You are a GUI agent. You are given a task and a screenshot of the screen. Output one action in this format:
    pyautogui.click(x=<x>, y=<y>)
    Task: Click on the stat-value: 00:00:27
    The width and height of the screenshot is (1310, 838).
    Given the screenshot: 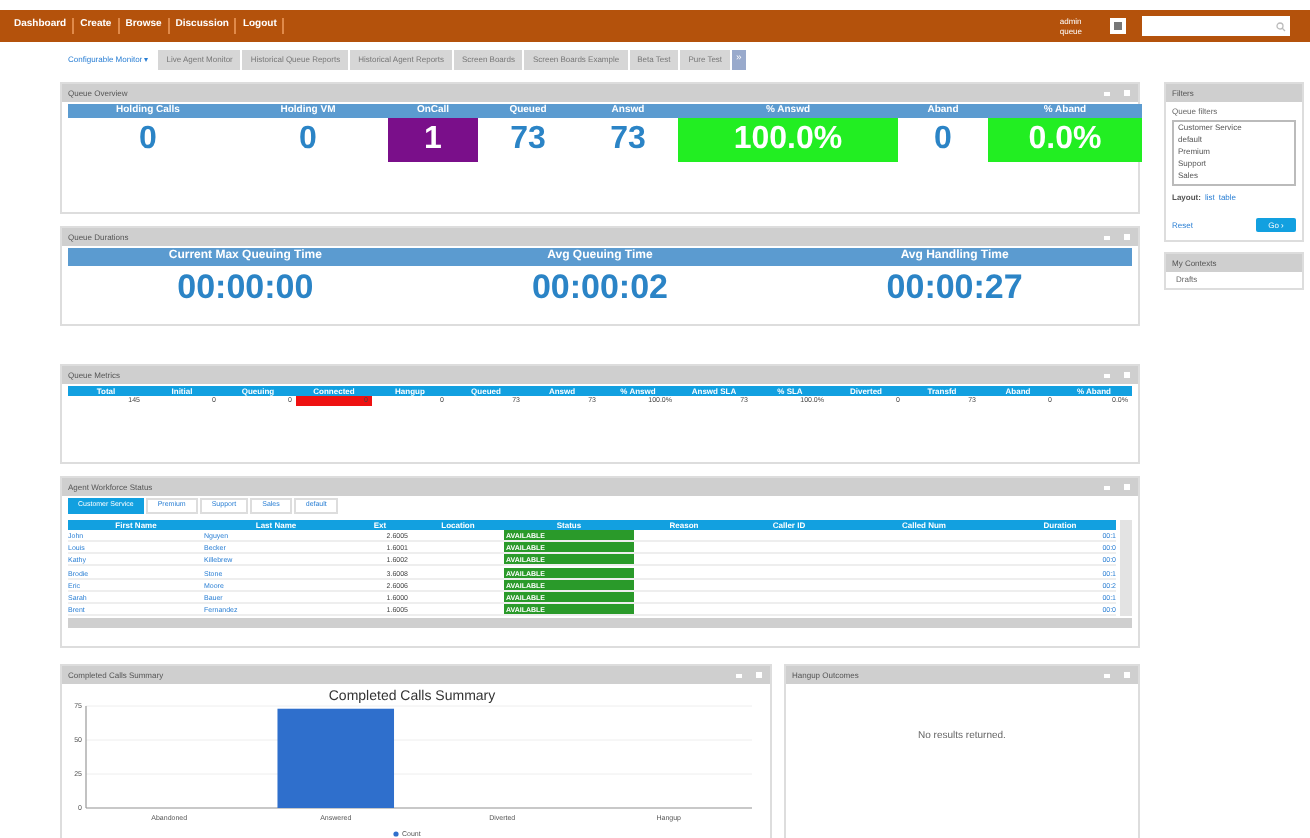 What is the action you would take?
    pyautogui.click(x=954, y=288)
    